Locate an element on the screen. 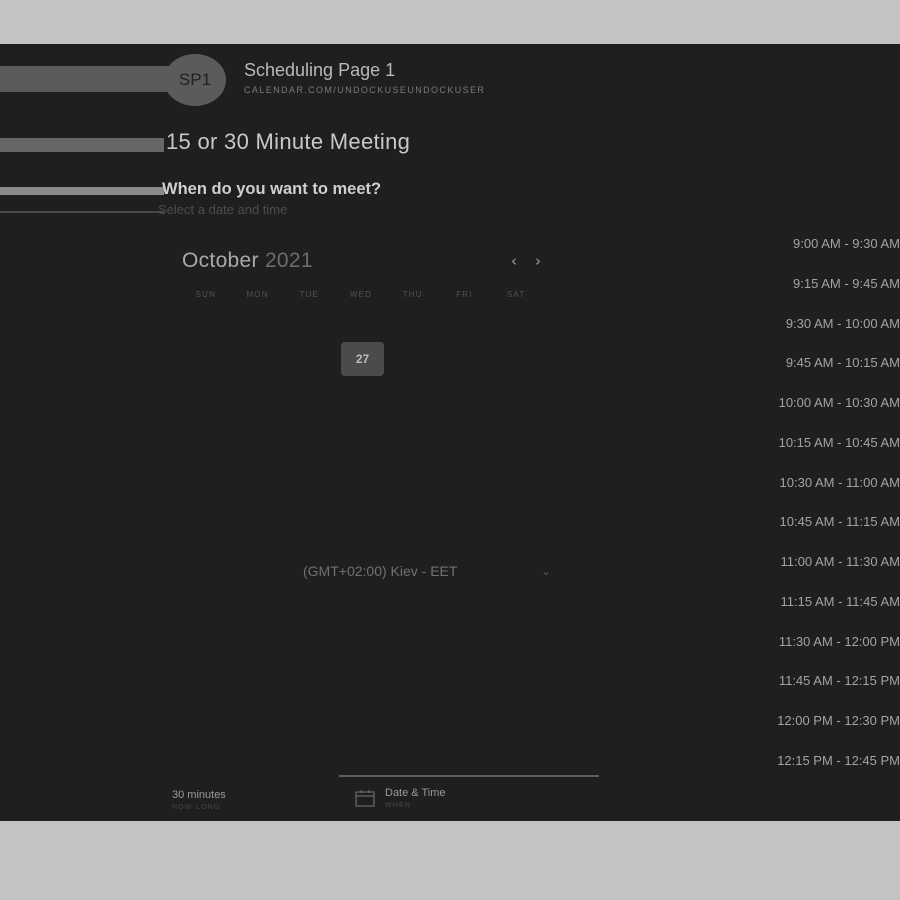  weekday-fri: FRI is located at coordinates (464, 294).